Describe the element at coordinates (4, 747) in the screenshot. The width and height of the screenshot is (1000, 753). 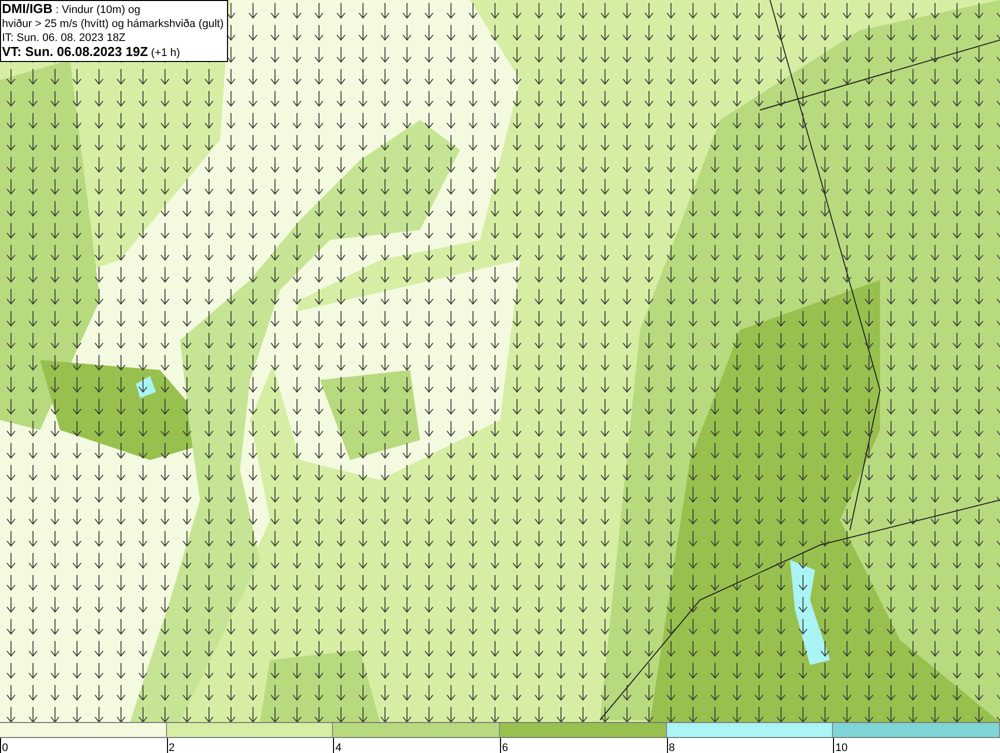
I see `scale-label: 0` at that location.